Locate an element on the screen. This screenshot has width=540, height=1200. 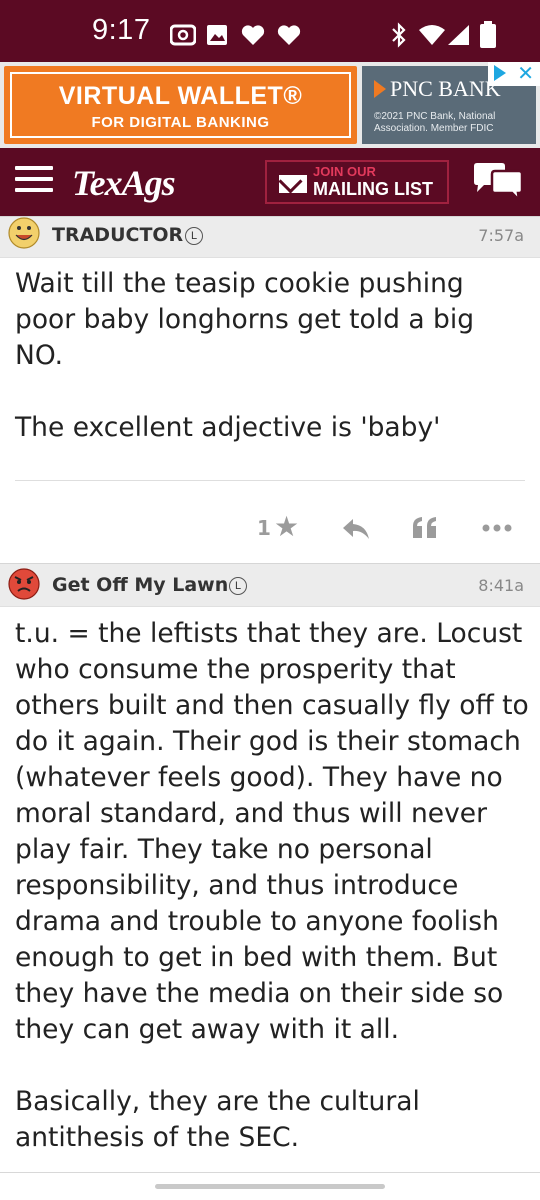
battery-icon is located at coordinates (488, 34).